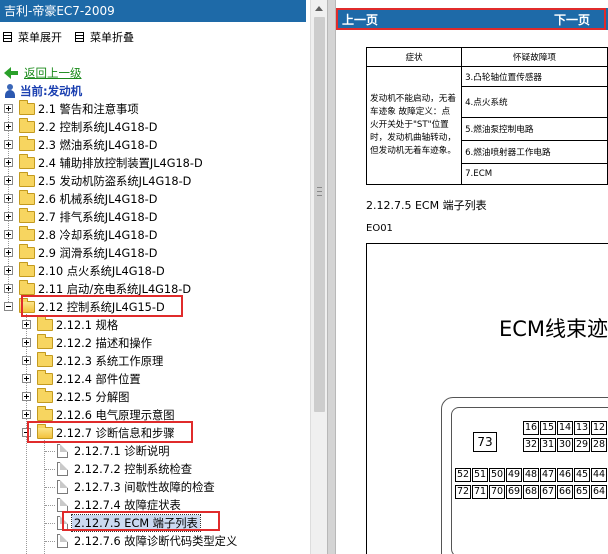 The width and height of the screenshot is (608, 554). I want to click on connector-pin: 66, so click(565, 492).